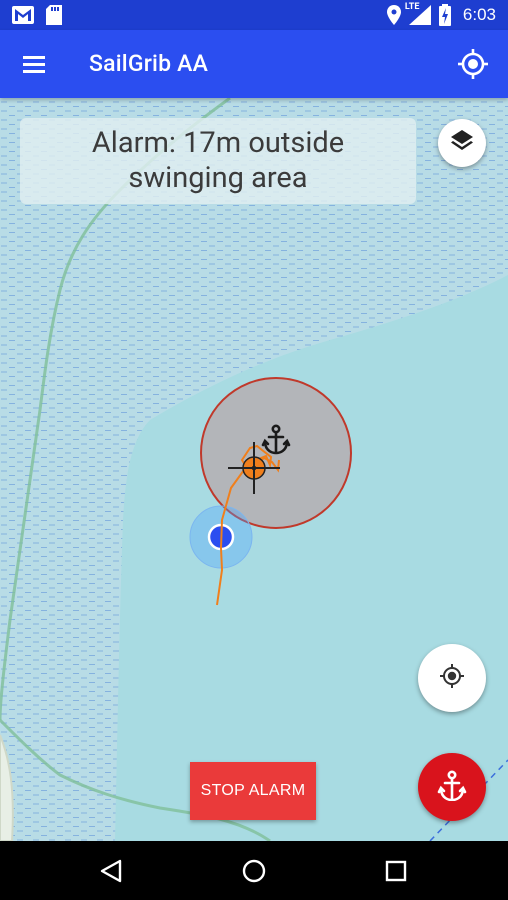 This screenshot has width=508, height=900. I want to click on gmail-icon, so click(23, 15).